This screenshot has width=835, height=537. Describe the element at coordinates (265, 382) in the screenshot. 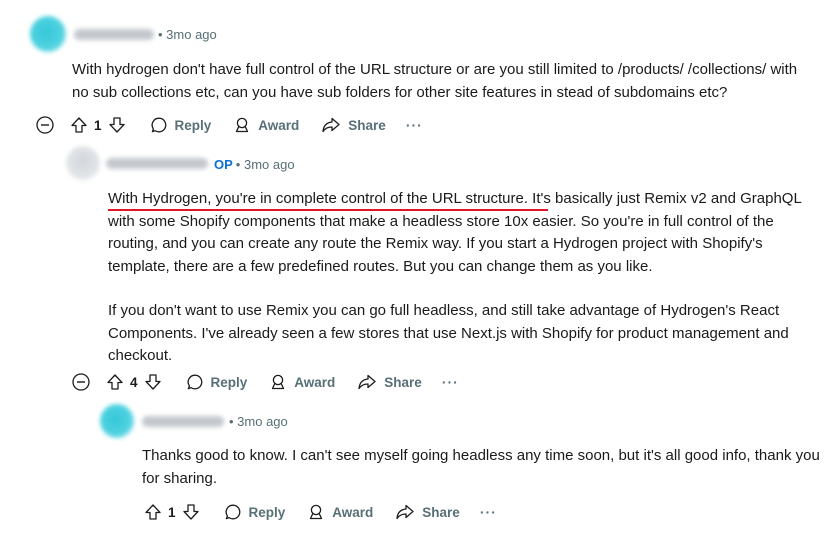

I see `comment-actions: 4 Reply Award Share ···` at that location.